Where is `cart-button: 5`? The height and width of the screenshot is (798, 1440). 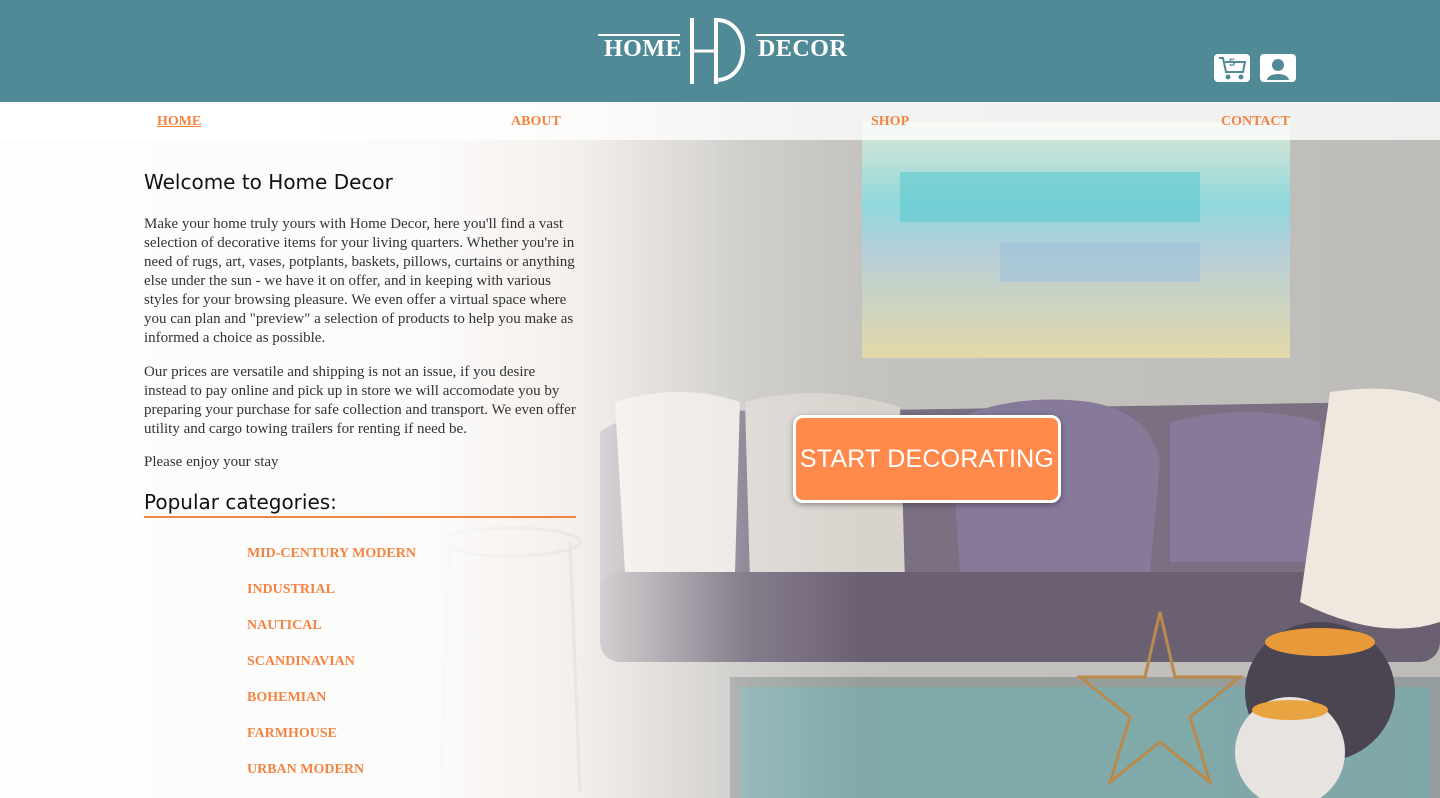
cart-button: 5 is located at coordinates (1232, 68).